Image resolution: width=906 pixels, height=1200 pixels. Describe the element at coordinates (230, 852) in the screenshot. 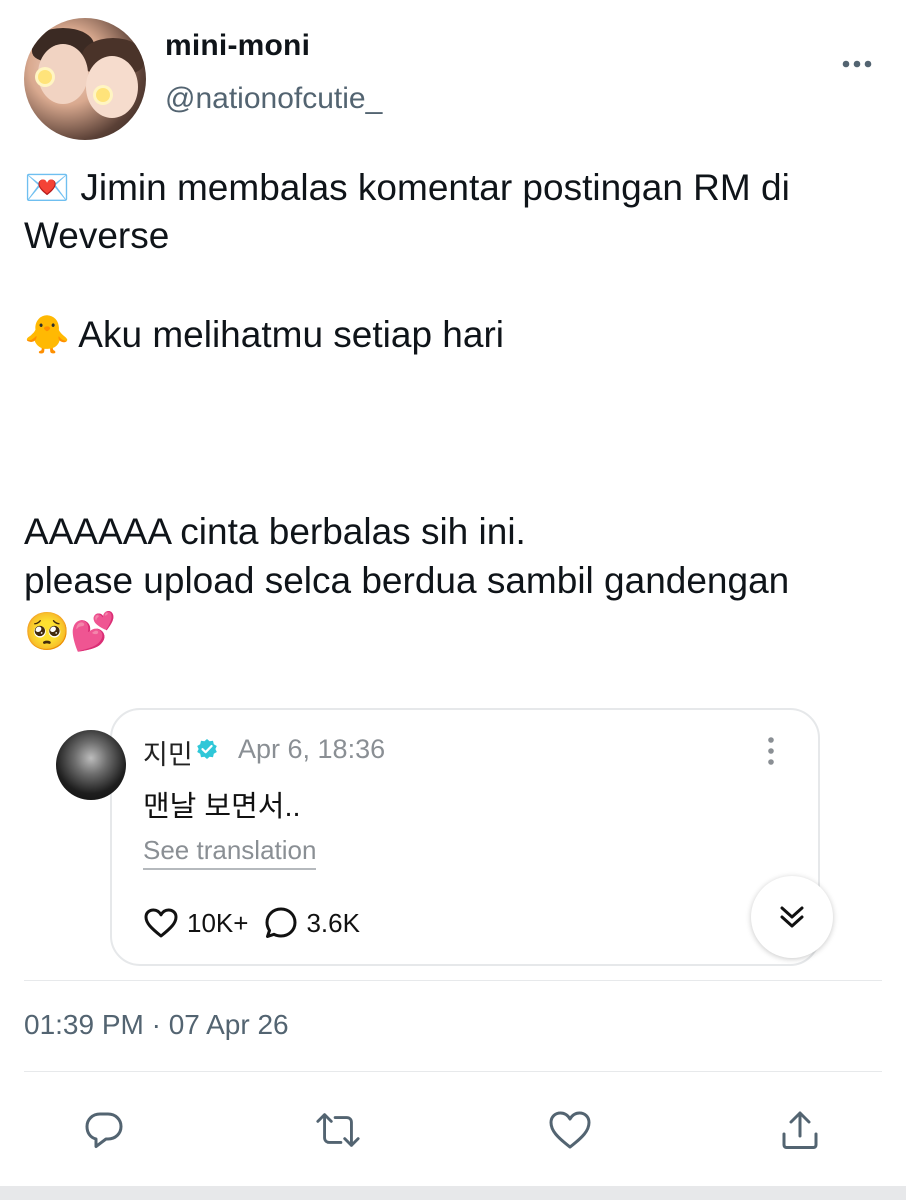

I see `see-translation-link: See translation` at that location.